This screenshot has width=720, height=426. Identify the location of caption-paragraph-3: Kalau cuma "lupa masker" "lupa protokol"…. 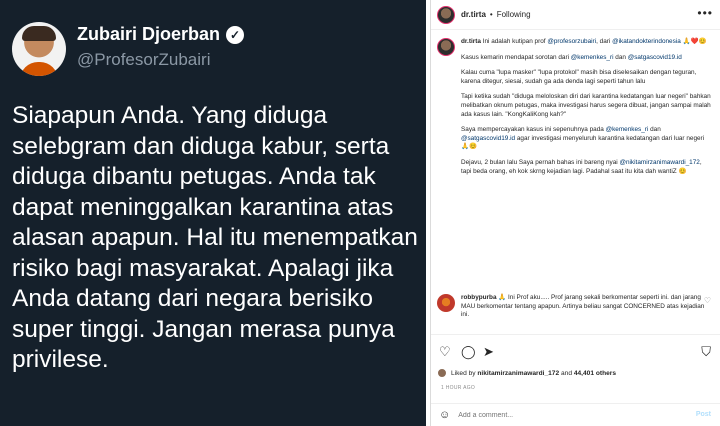
(579, 77).